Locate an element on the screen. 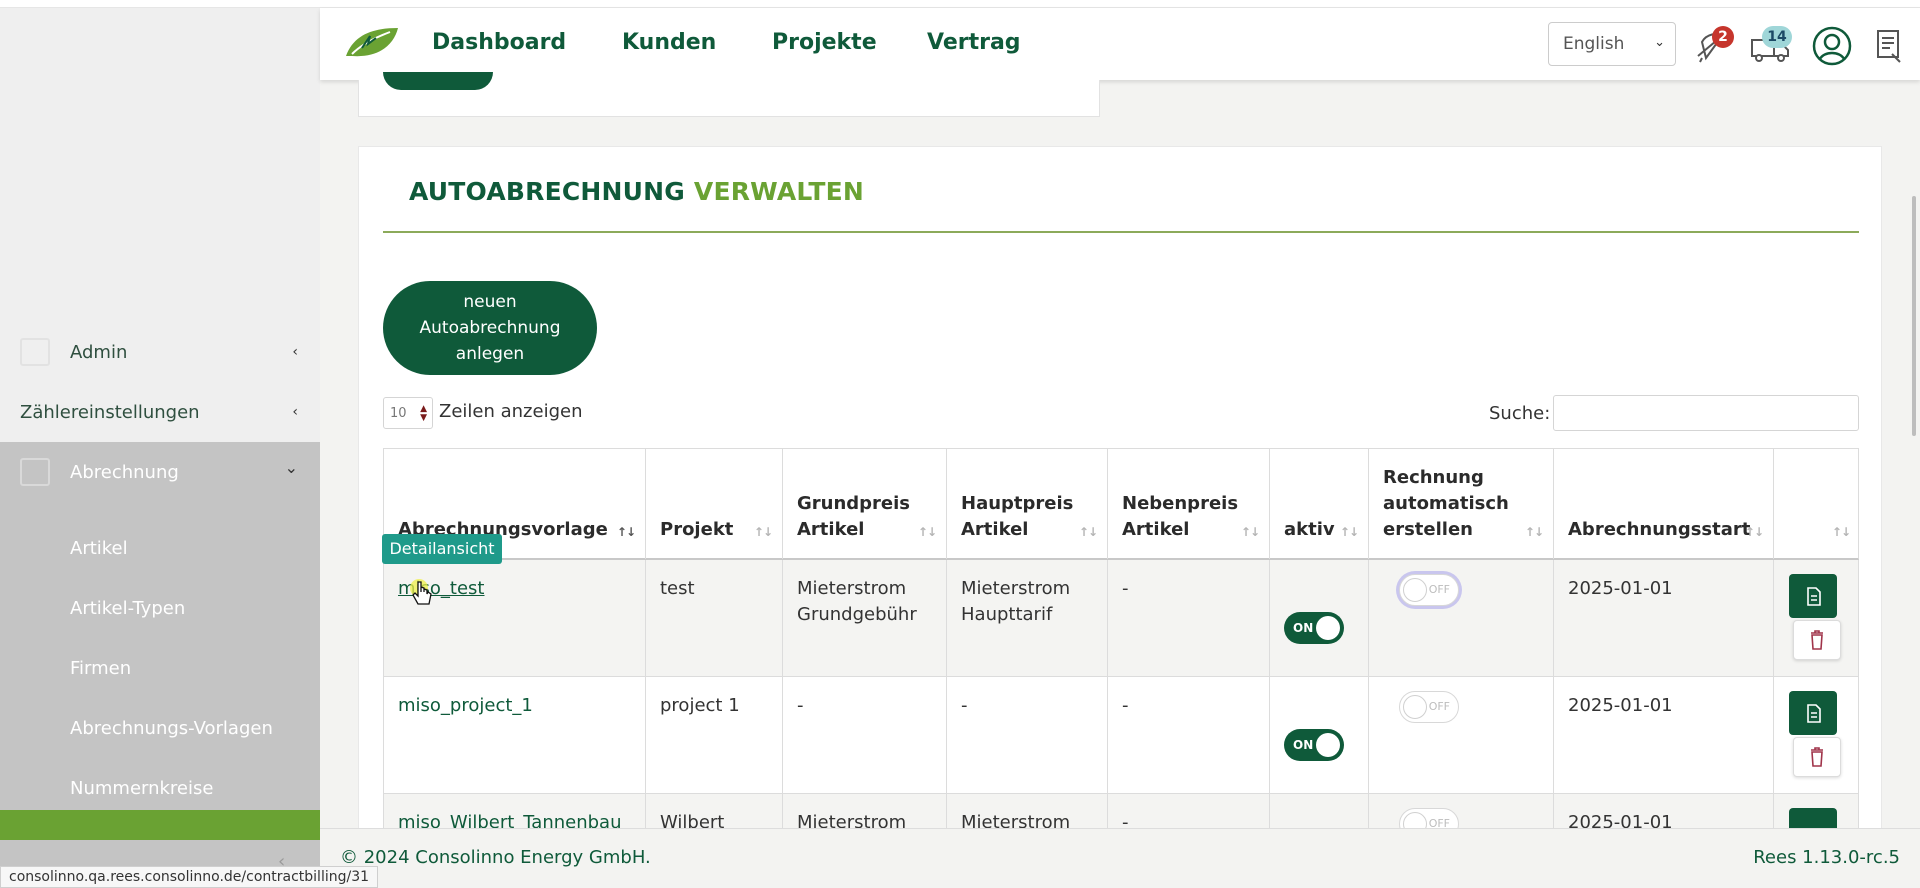 The image size is (1920, 888). column-header-aktiv: aktiv ↑↓ is located at coordinates (1319, 504).